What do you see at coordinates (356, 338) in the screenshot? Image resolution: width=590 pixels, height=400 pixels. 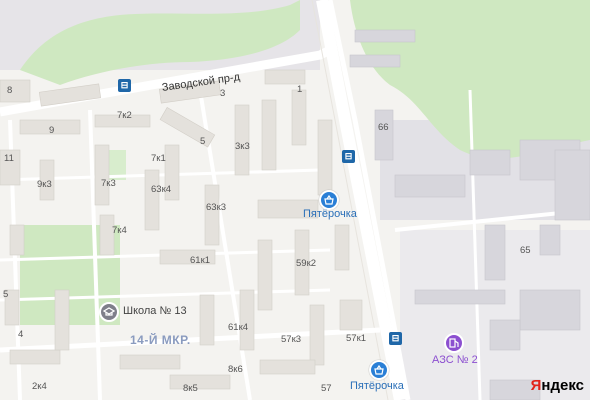 I see `building-number: 57к1` at bounding box center [356, 338].